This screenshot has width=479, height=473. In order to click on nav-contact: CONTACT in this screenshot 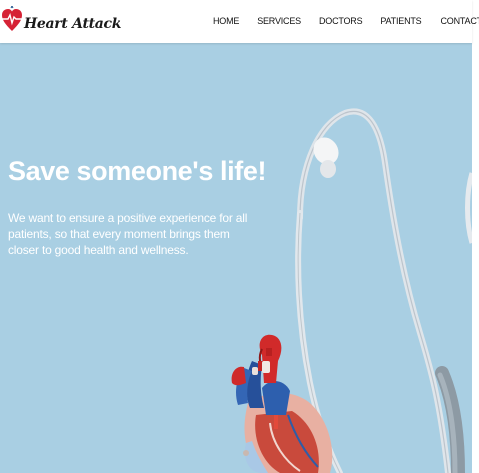, I will do `click(459, 21)`.